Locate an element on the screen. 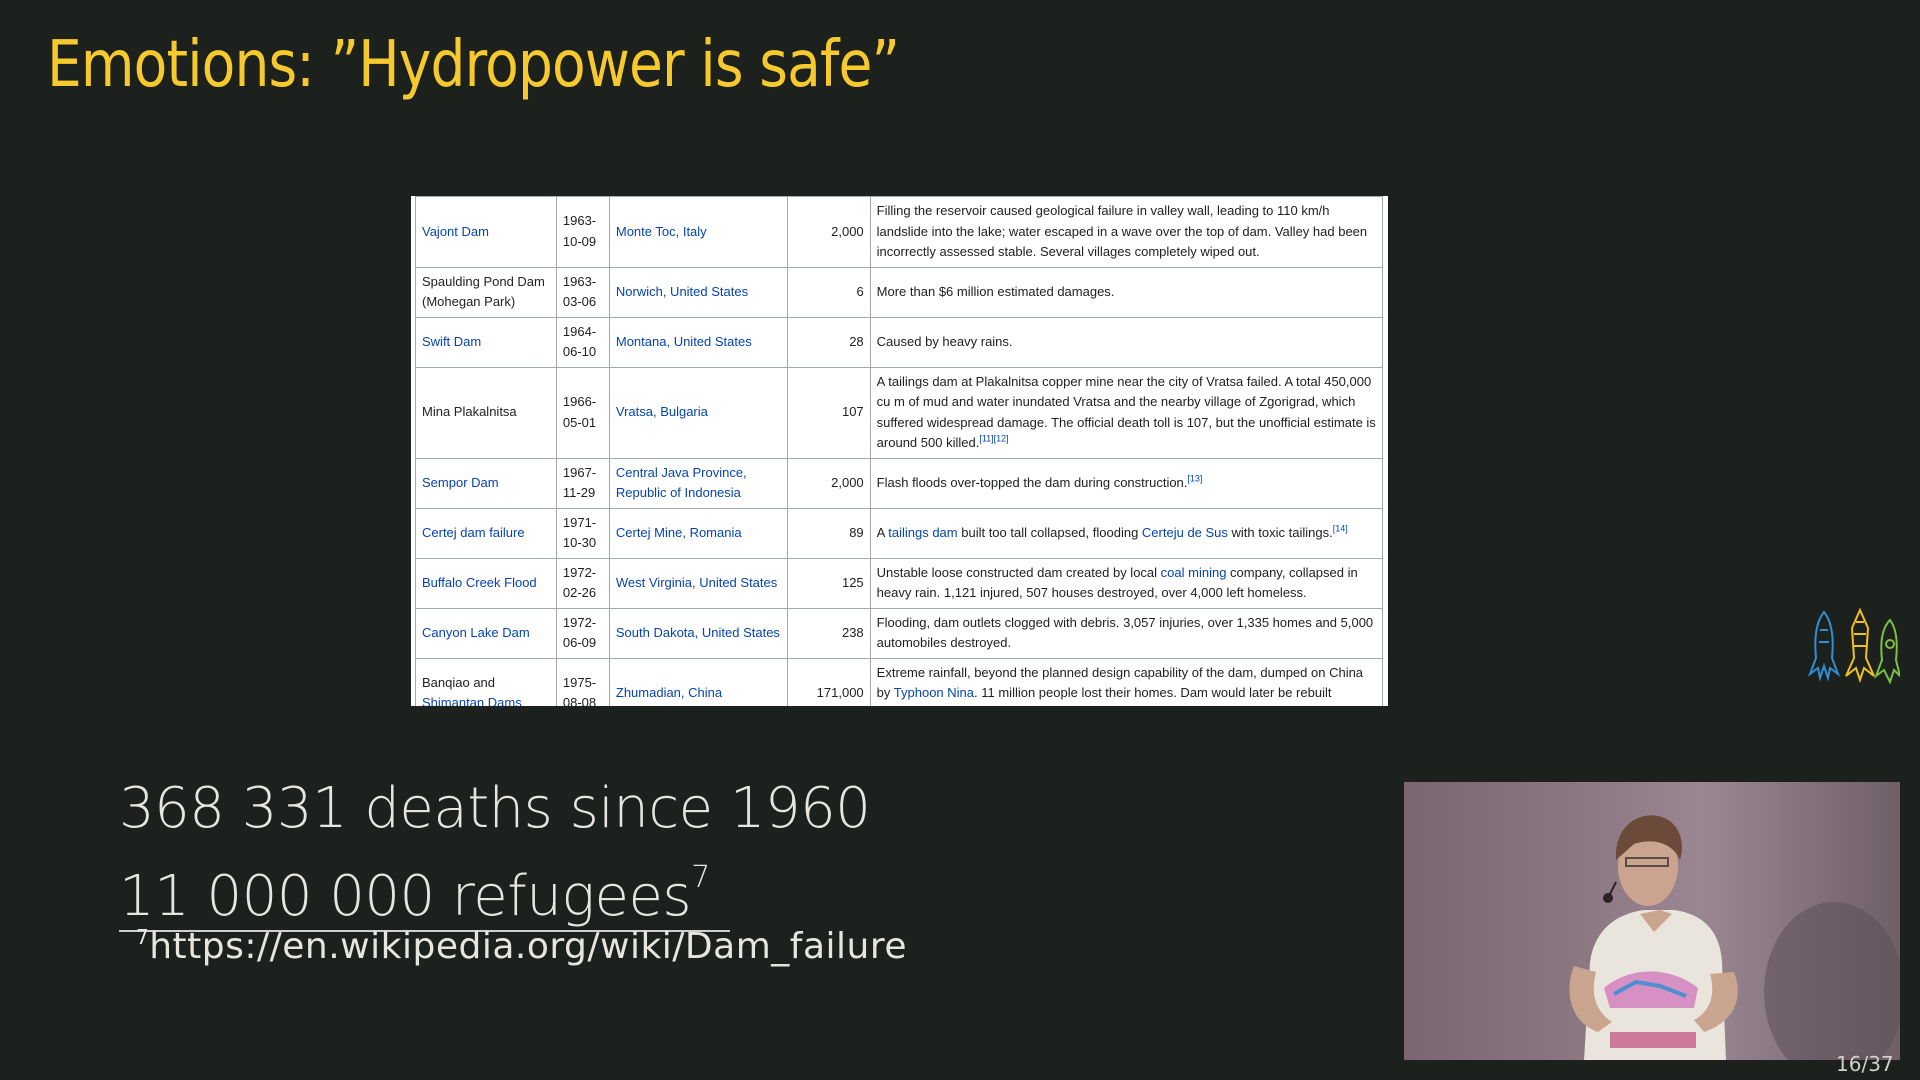  location-link: South Dakota, United States is located at coordinates (698, 633).